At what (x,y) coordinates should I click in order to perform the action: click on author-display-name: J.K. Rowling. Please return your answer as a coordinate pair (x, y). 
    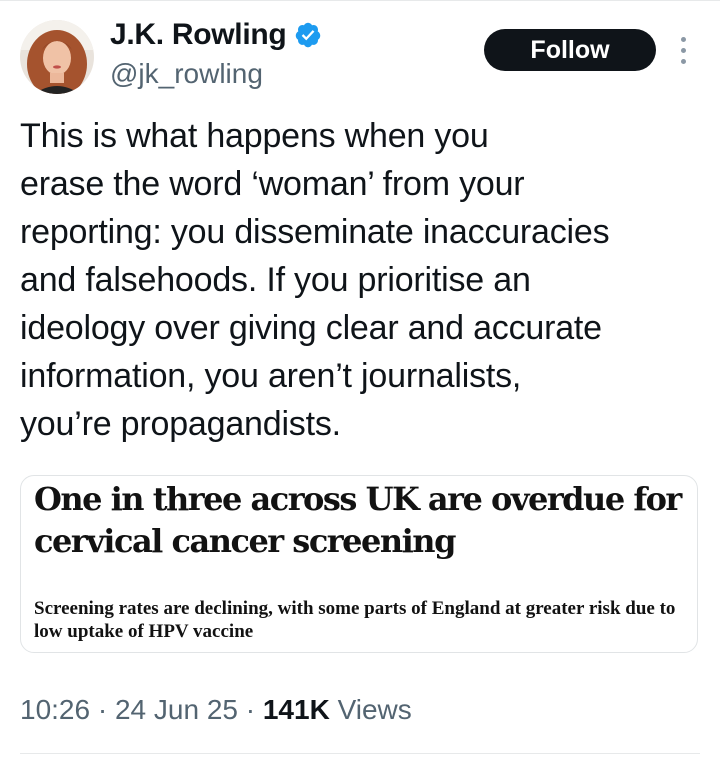
    Looking at the image, I should click on (198, 35).